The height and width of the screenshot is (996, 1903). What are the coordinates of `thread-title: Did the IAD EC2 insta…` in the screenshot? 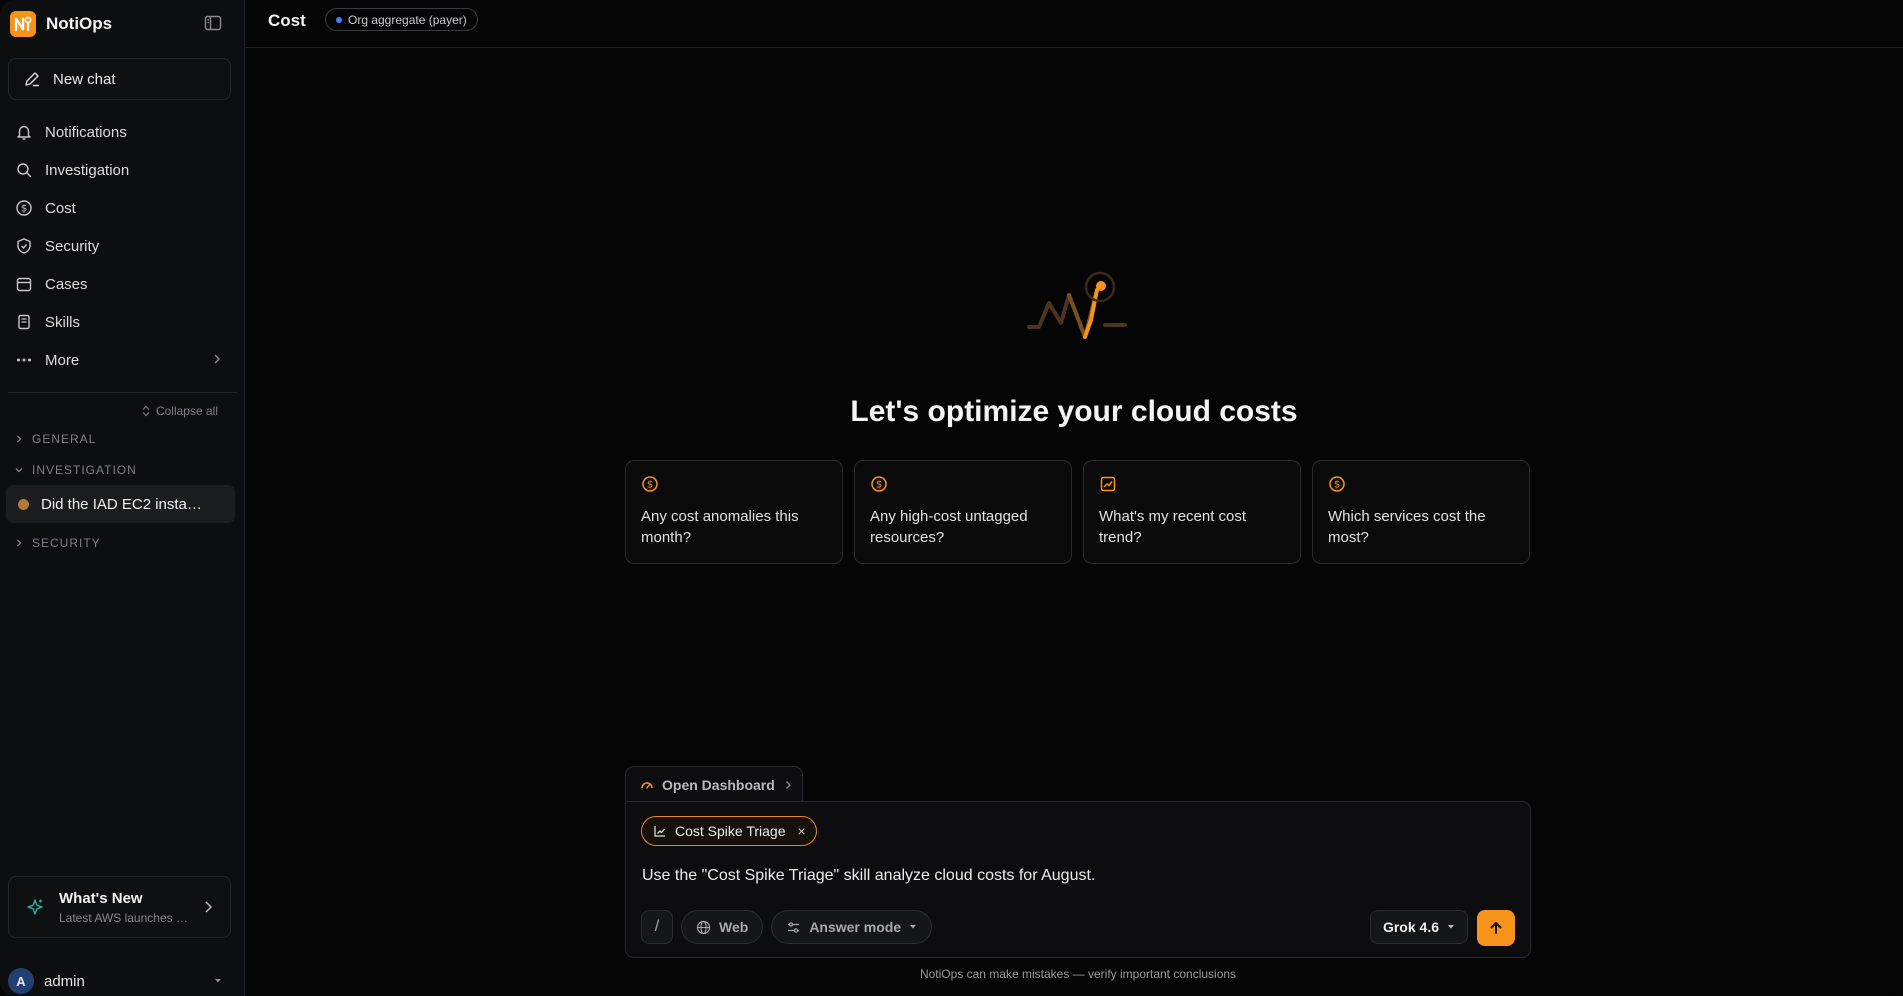 It's located at (121, 504).